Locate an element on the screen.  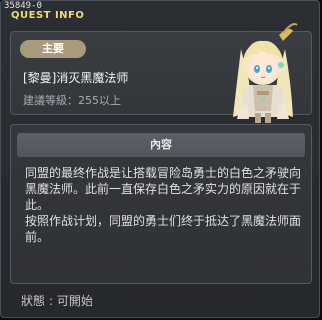
quest-status: 狀態: 可開始 is located at coordinates (57, 300).